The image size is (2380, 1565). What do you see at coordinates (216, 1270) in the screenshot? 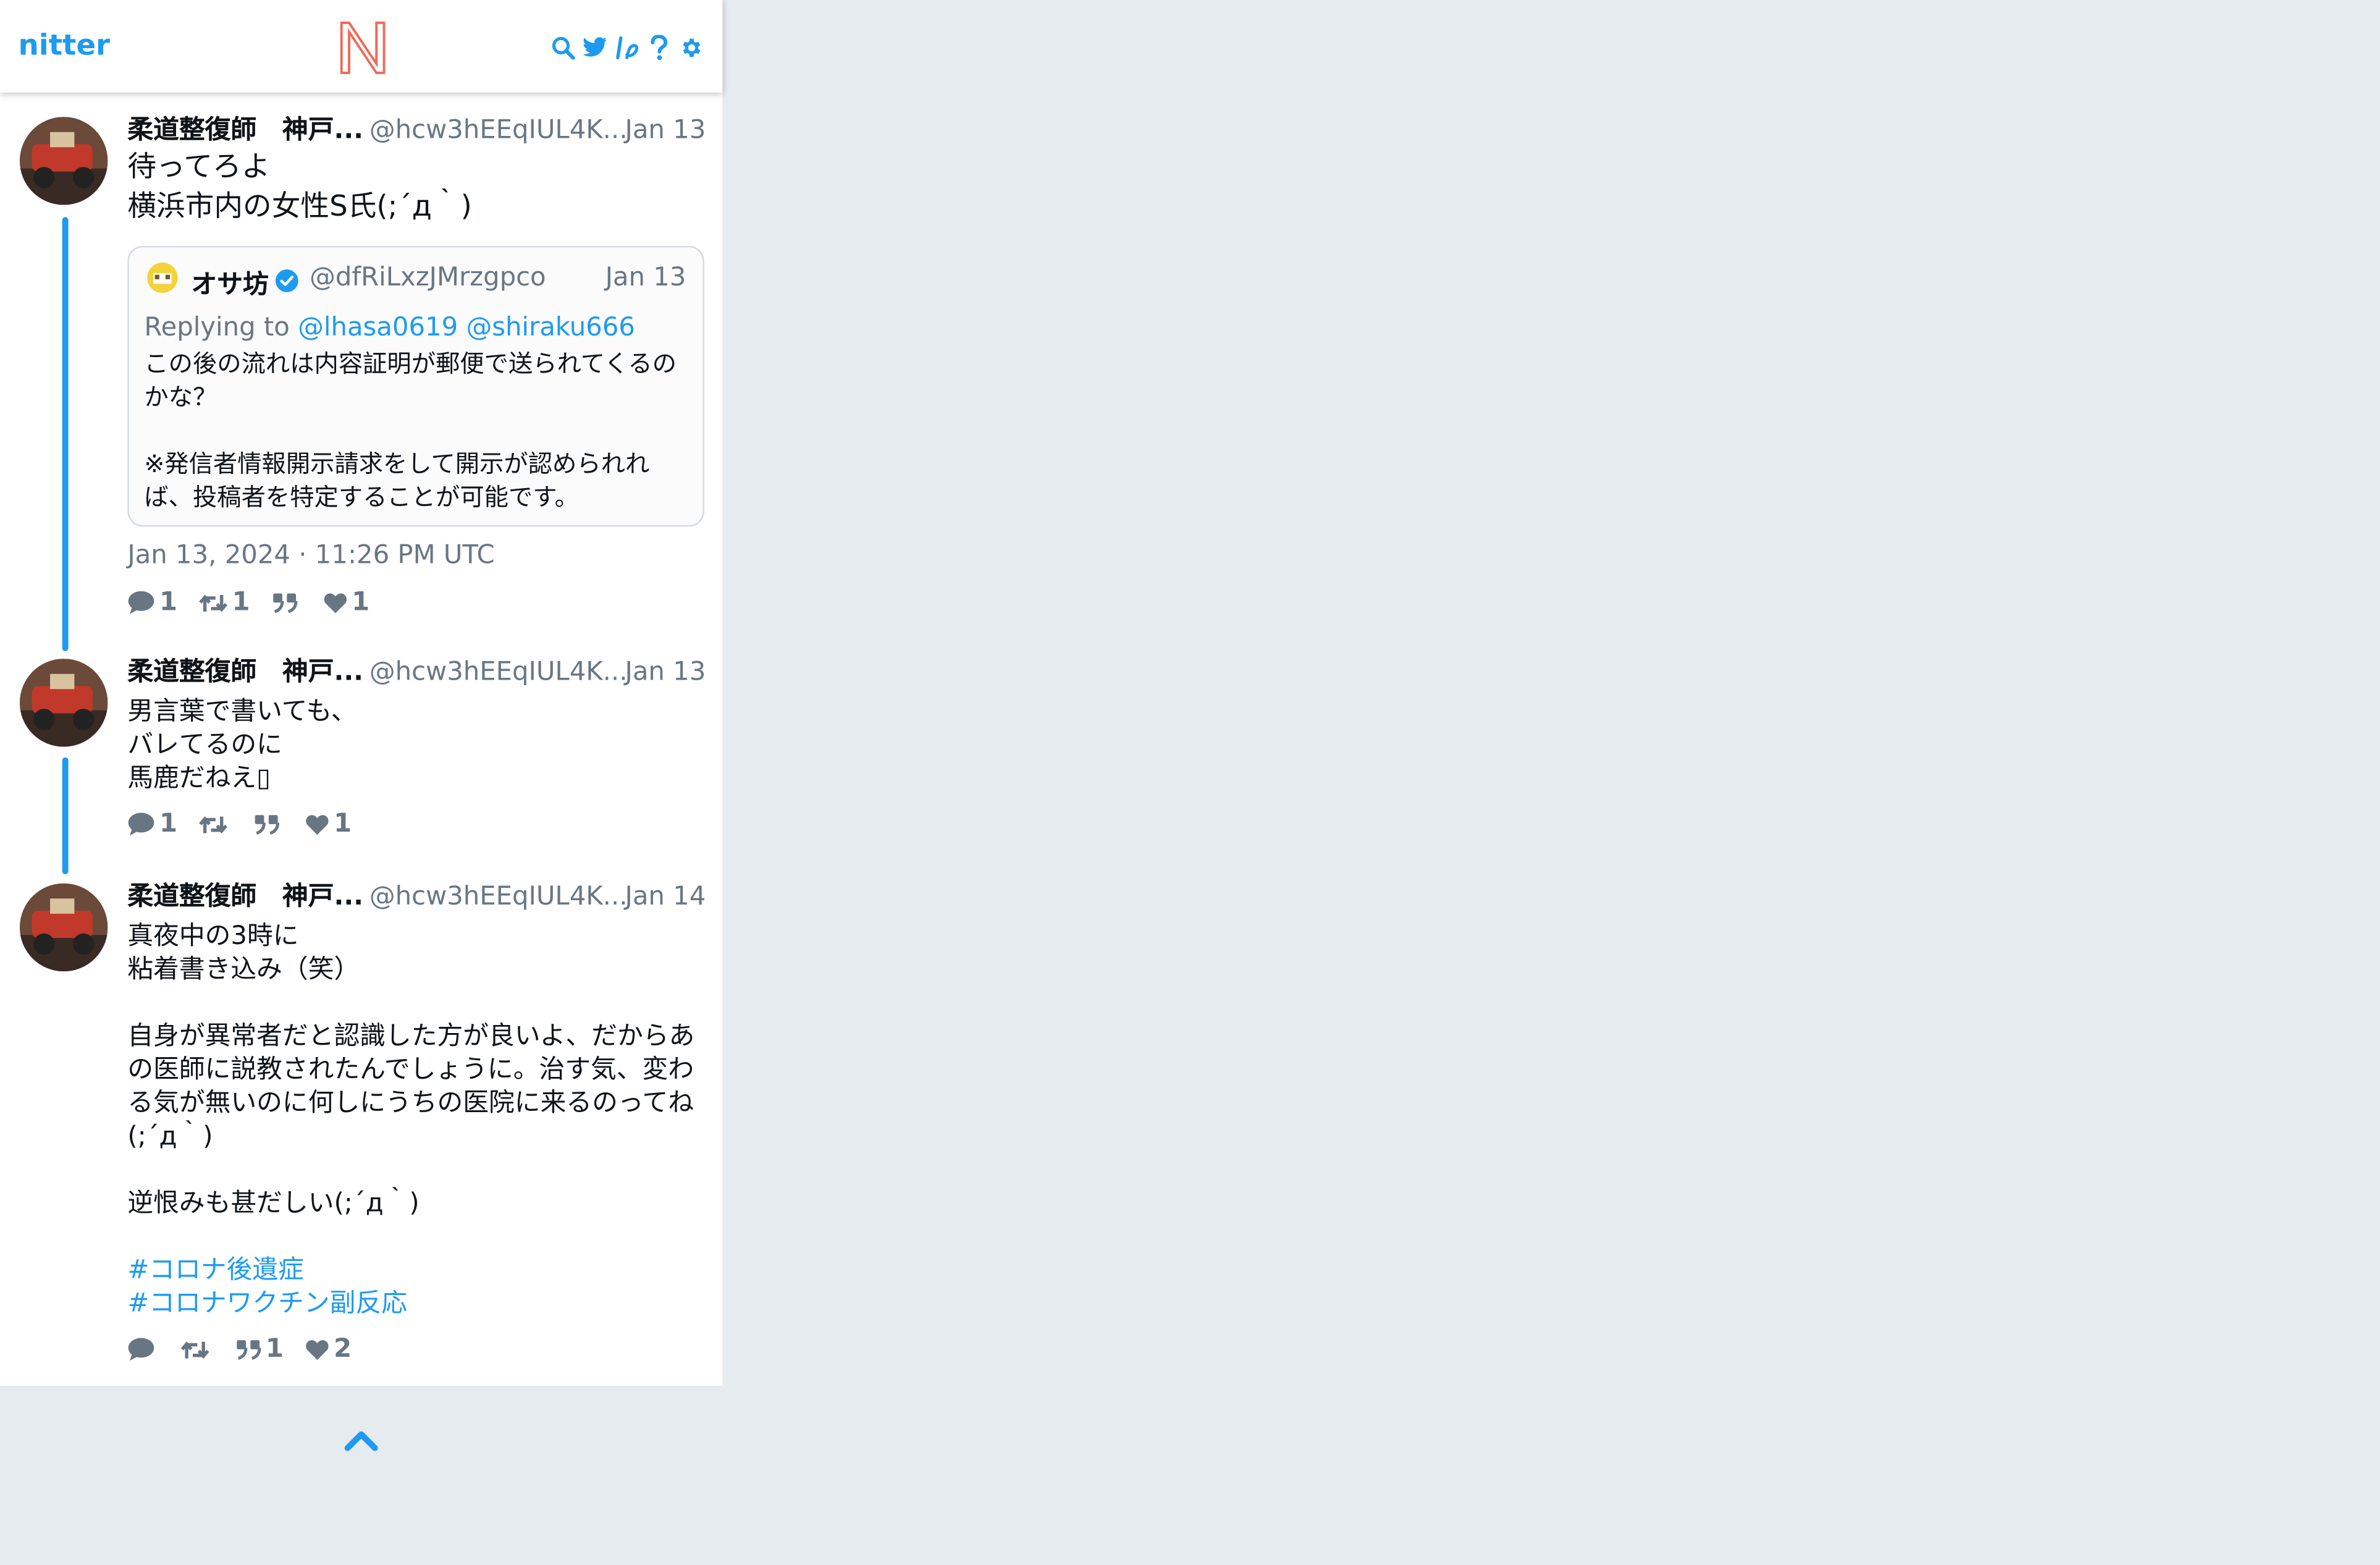
I see `hashtag-link: #コロナ後遺症` at bounding box center [216, 1270].